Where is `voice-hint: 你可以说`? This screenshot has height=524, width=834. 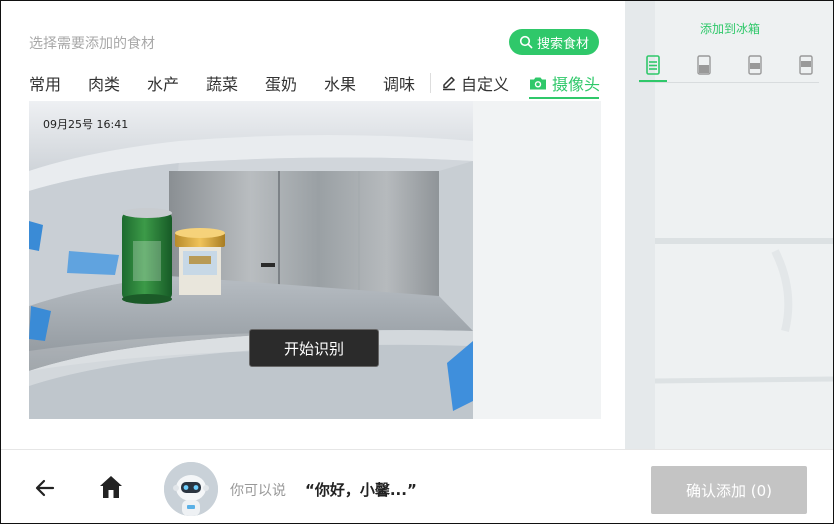 voice-hint: 你可以说 is located at coordinates (258, 491).